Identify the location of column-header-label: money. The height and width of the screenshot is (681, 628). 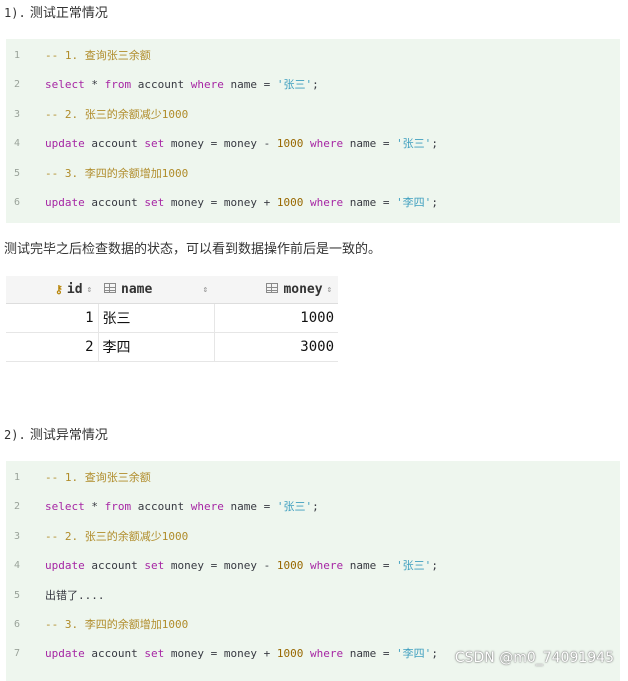
(303, 289).